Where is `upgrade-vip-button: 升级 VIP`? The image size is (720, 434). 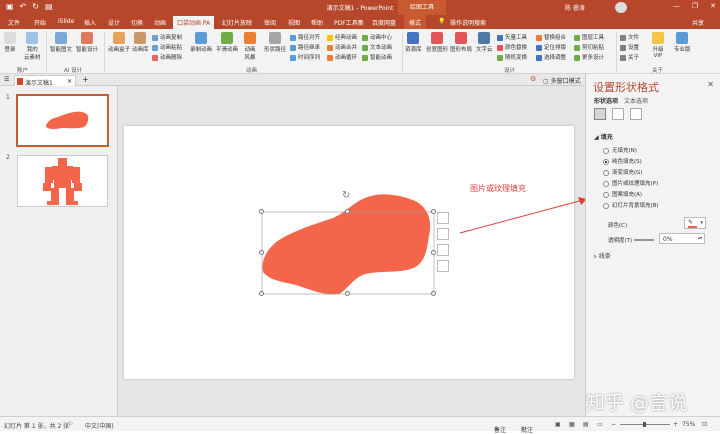 upgrade-vip-button: 升级 VIP is located at coordinates (658, 45).